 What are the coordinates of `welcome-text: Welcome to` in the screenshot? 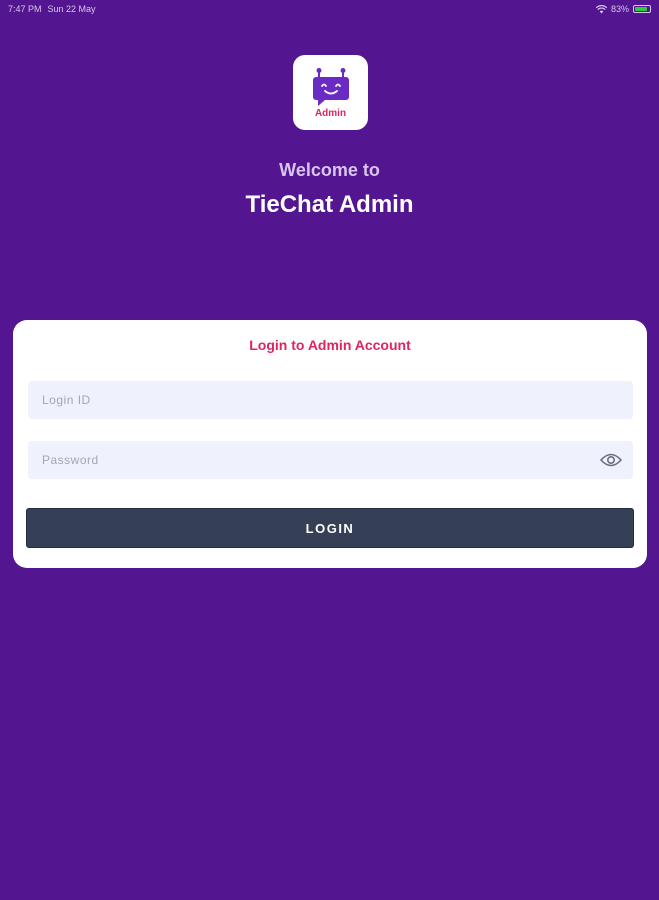 It's located at (329, 170).